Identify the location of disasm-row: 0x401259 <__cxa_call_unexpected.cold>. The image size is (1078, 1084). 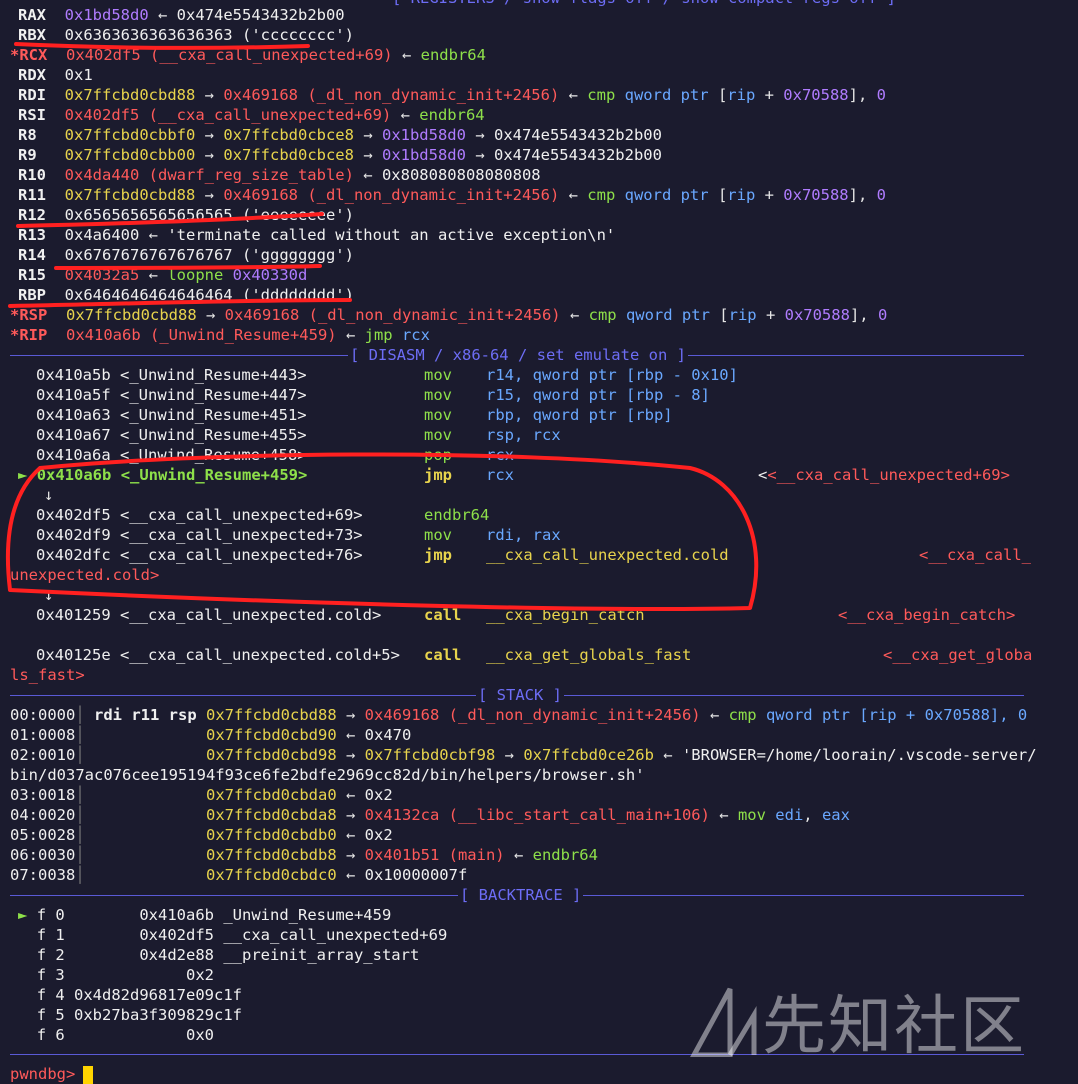
(209, 615).